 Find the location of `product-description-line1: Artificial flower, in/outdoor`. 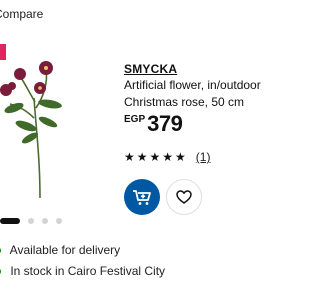

product-description-line1: Artificial flower, in/outdoor is located at coordinates (192, 85).